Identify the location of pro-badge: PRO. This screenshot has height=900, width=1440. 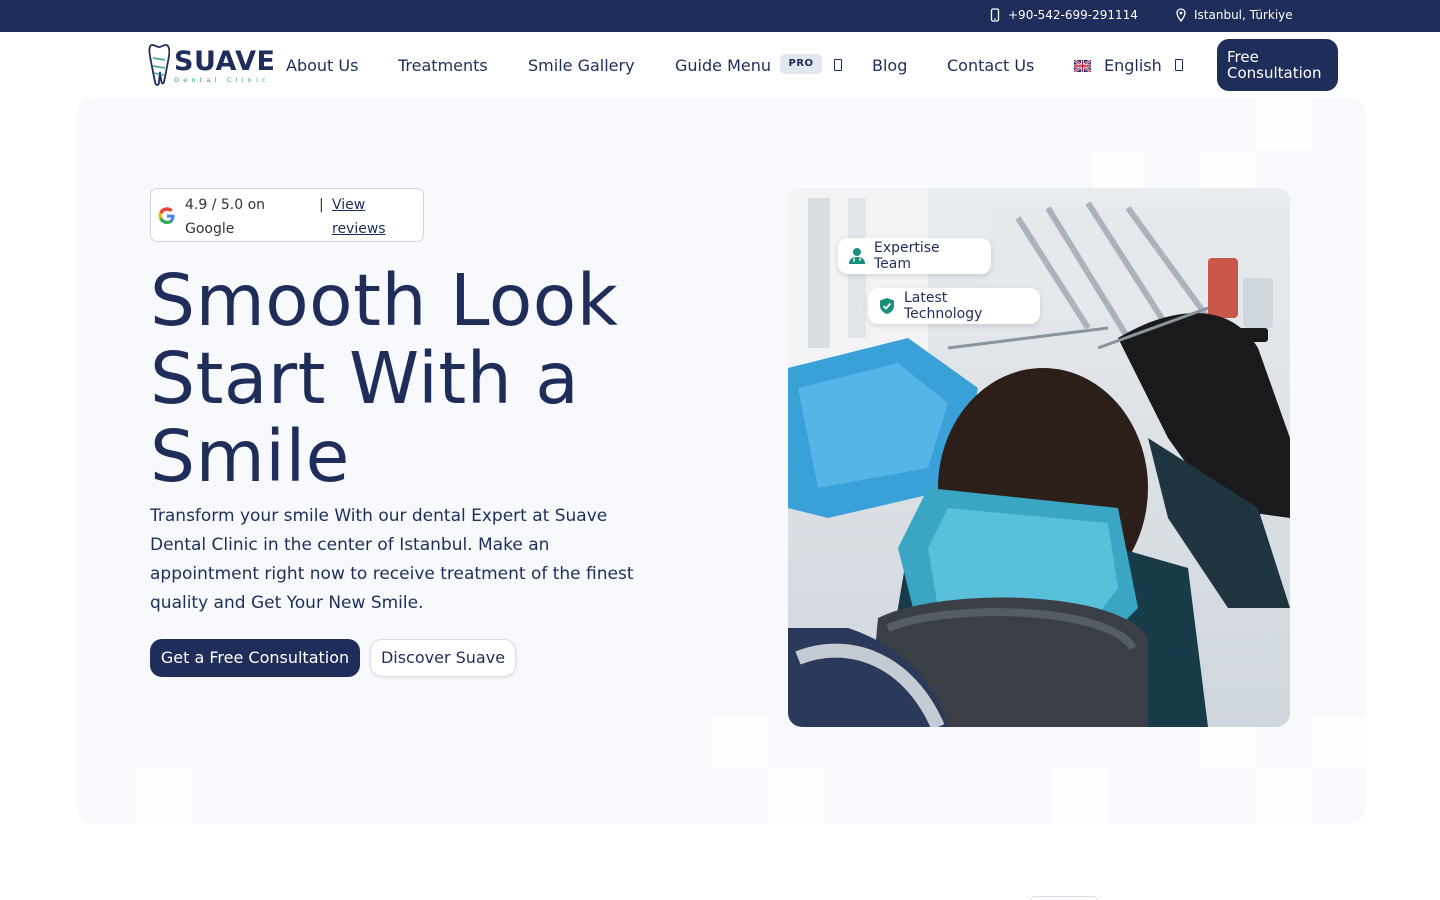
(801, 64).